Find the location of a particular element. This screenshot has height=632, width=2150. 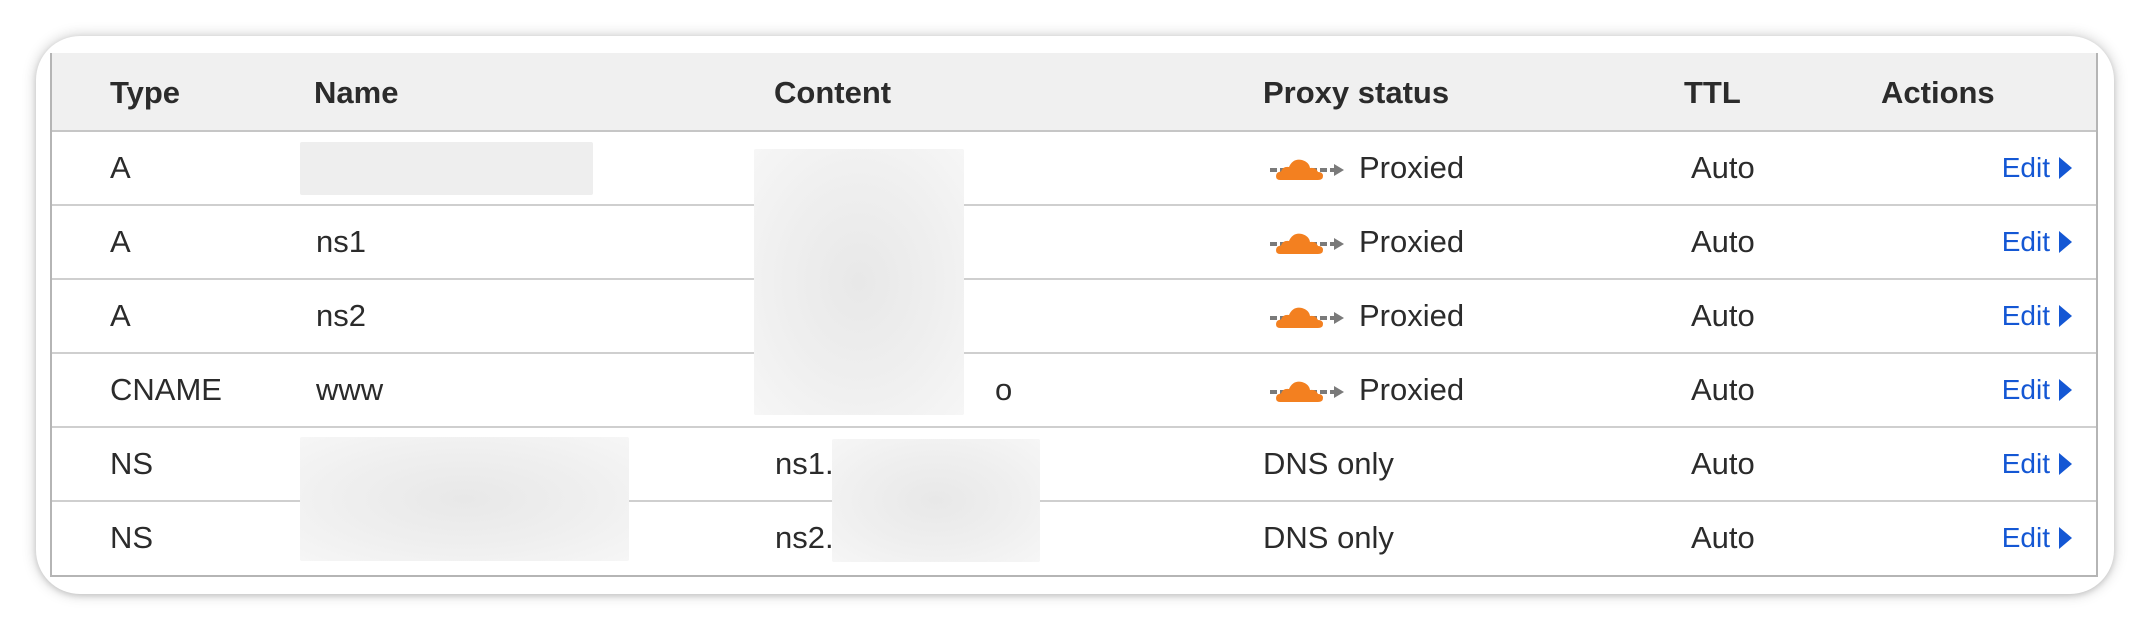

record-name: ns1 is located at coordinates (341, 241).